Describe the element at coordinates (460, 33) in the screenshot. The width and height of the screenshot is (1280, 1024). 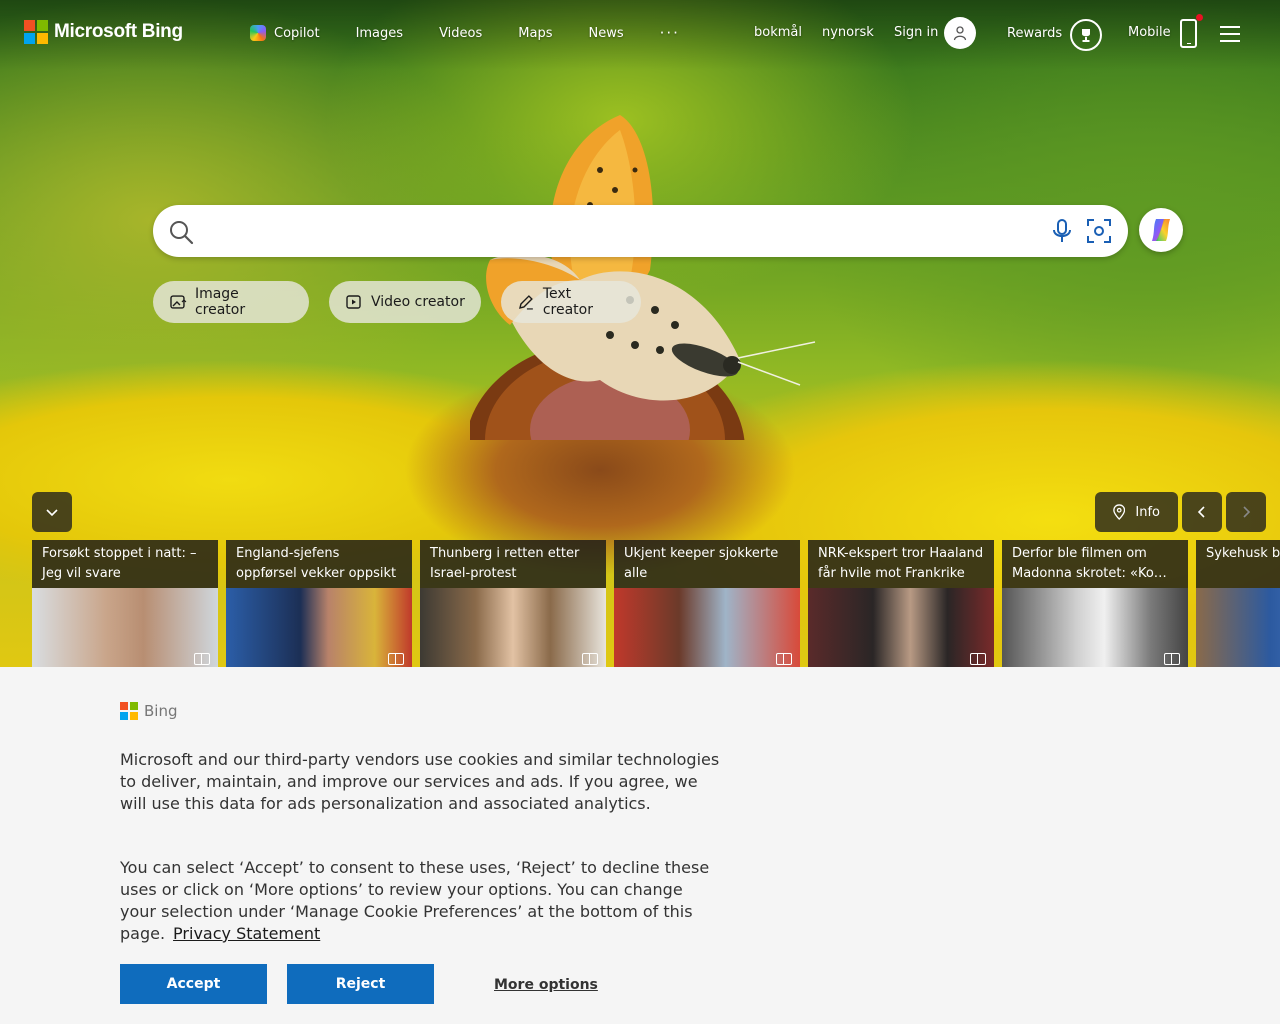
I see `nav-videos: Videos` at that location.